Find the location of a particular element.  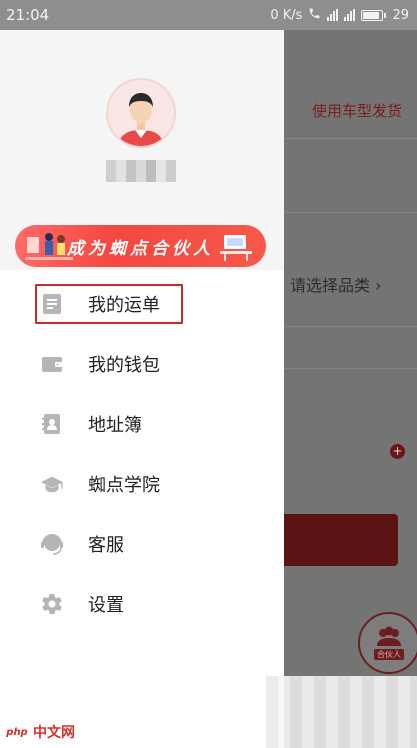

menu-item-my-waybills: 我的运单 is located at coordinates (142, 304).